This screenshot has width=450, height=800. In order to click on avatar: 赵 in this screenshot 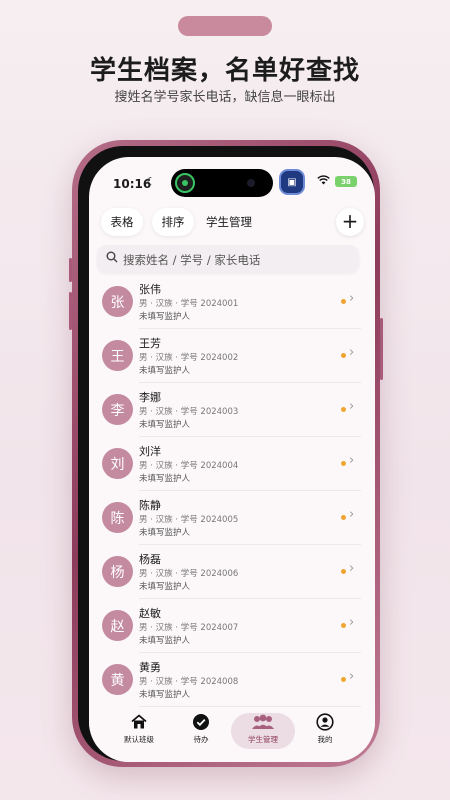, I will do `click(117, 625)`.